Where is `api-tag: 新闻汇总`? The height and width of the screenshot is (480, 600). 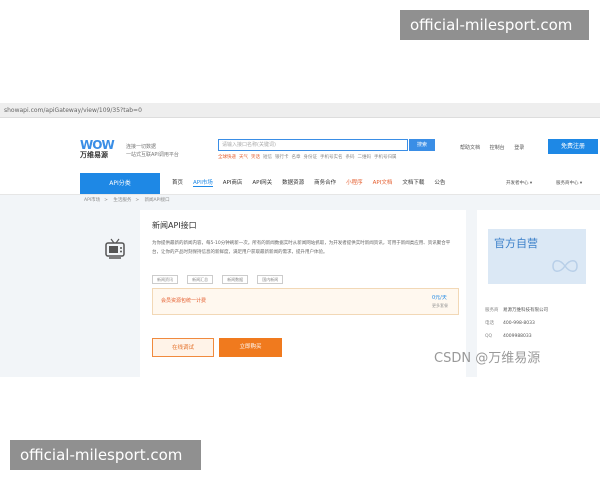
api-tag: 新闻汇总 is located at coordinates (200, 279).